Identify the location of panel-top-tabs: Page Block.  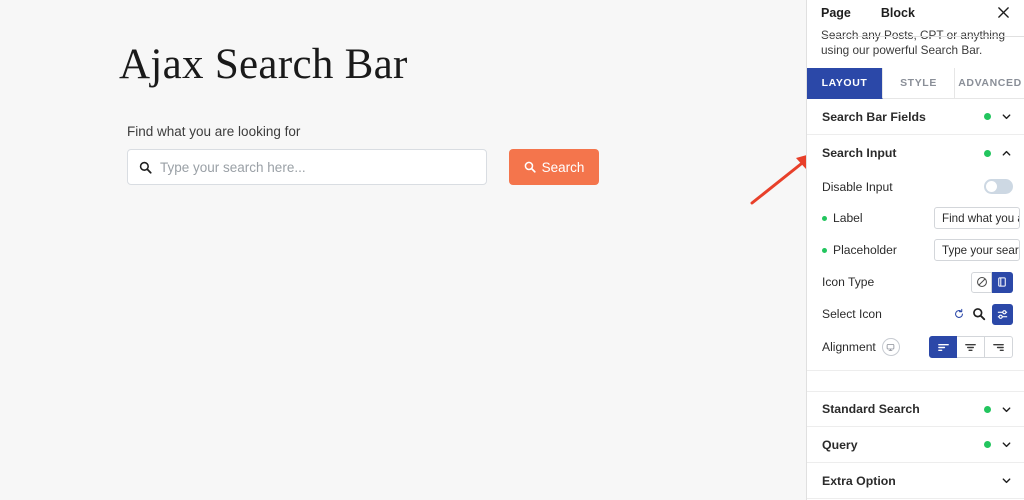
(915, 13).